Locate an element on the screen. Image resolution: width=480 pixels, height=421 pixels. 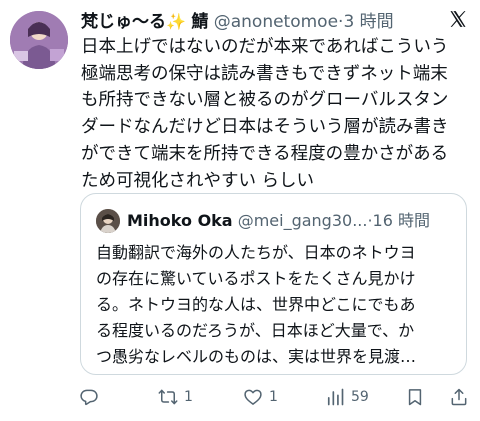
sparkle-emoji: ✨ is located at coordinates (176, 21).